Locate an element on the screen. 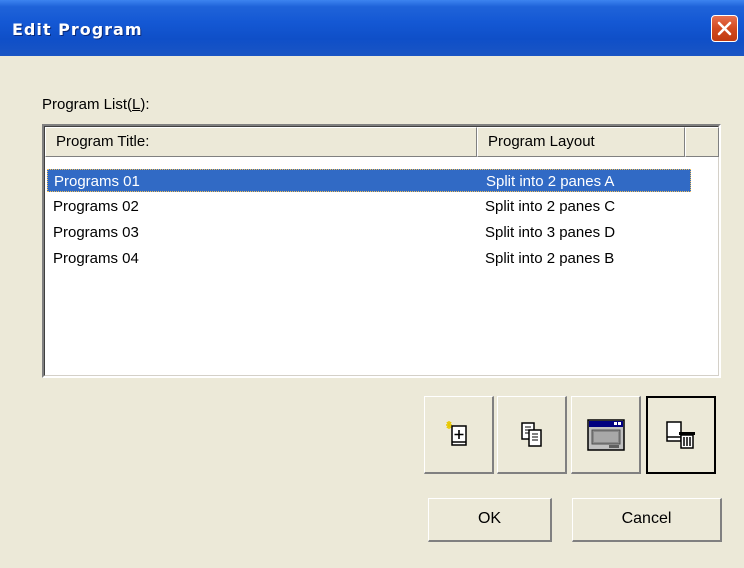 Image resolution: width=744 pixels, height=568 pixels. window-title: Edit Program is located at coordinates (77, 29).